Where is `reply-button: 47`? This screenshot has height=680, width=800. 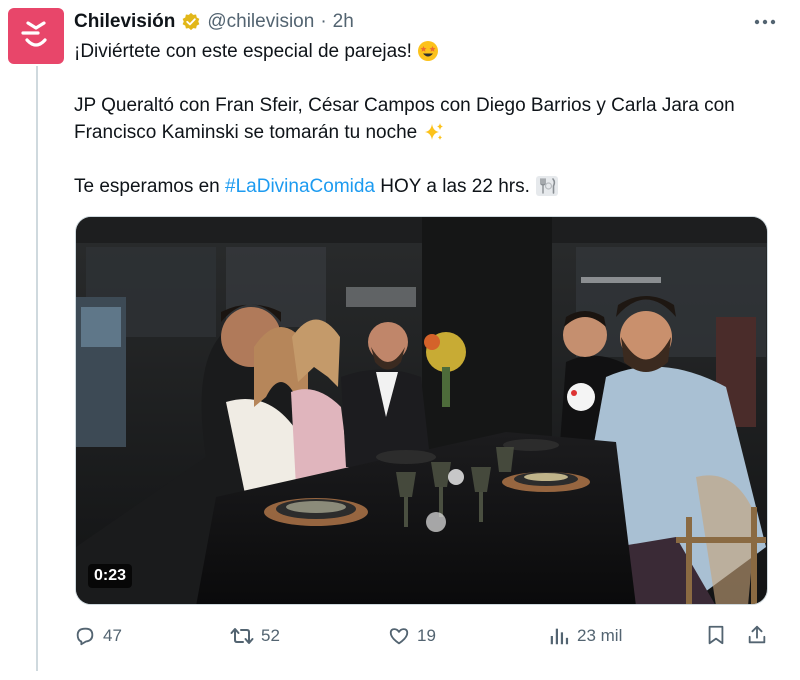
reply-button: 47 is located at coordinates (98, 636).